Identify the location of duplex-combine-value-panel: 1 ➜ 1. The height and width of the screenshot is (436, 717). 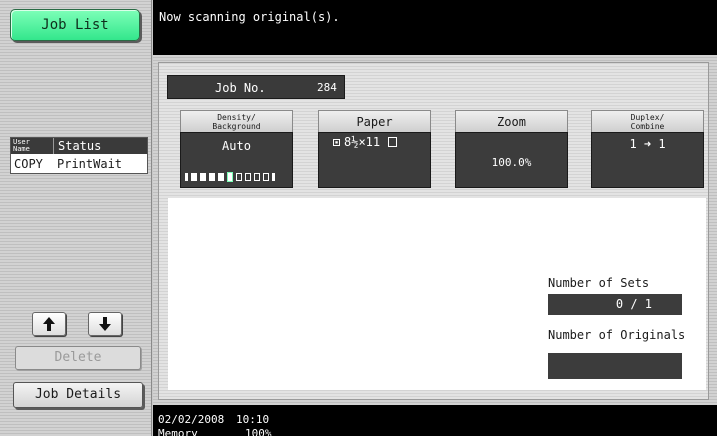
(647, 160).